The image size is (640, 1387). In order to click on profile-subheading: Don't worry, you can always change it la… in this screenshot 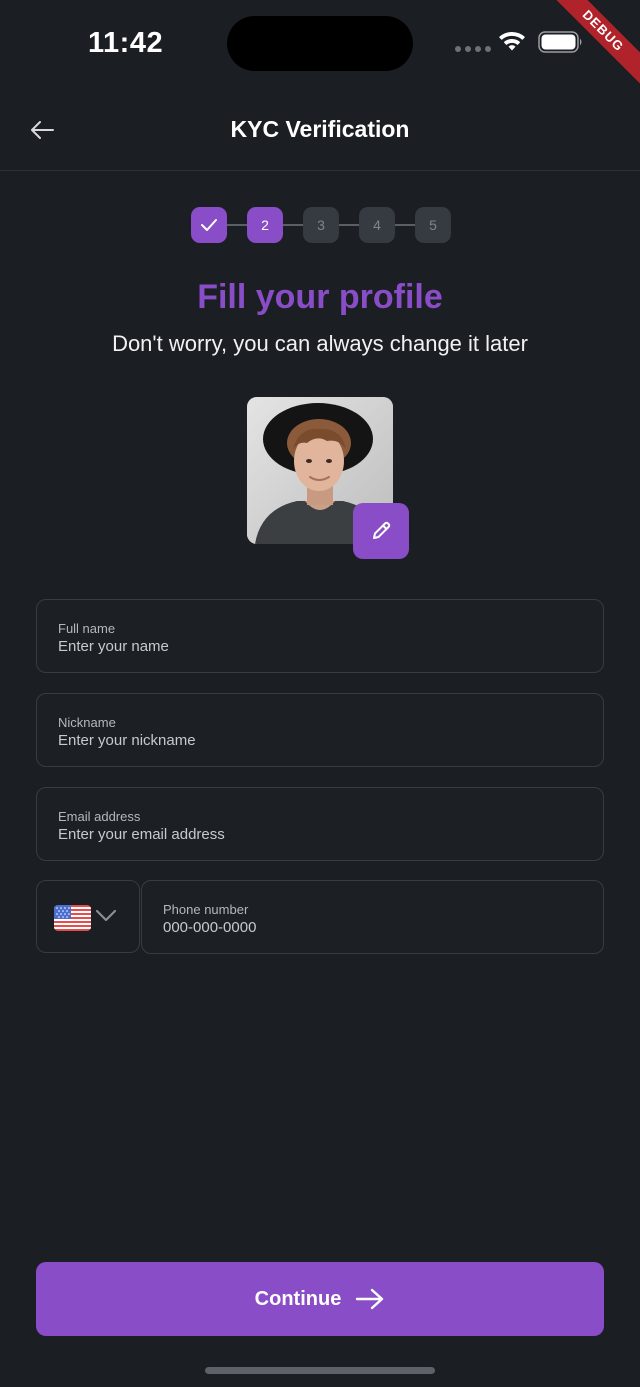, I will do `click(320, 343)`.